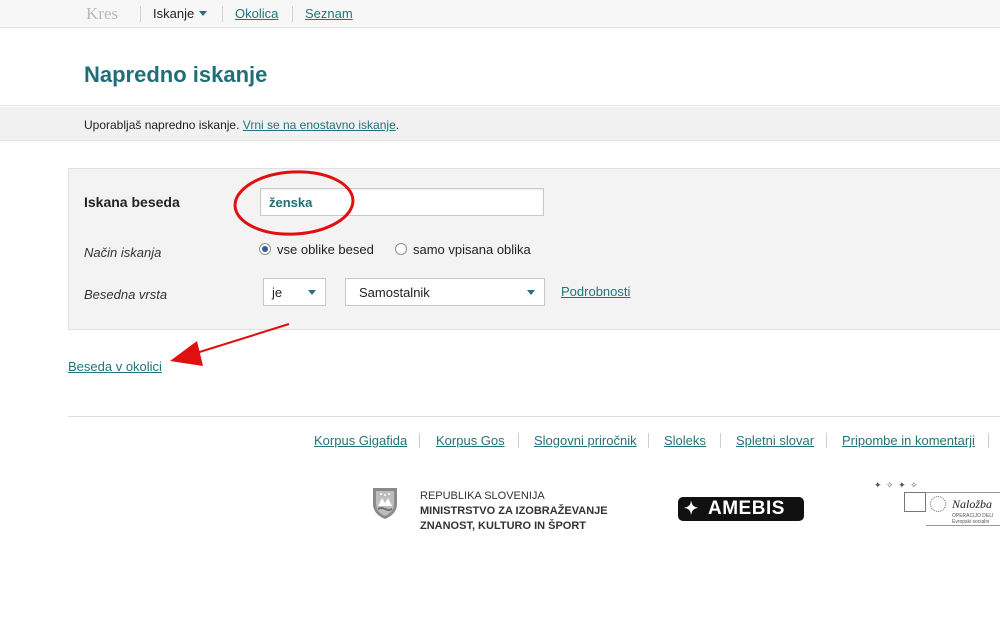  I want to click on pos-value-select: Samostalnik, so click(445, 292).